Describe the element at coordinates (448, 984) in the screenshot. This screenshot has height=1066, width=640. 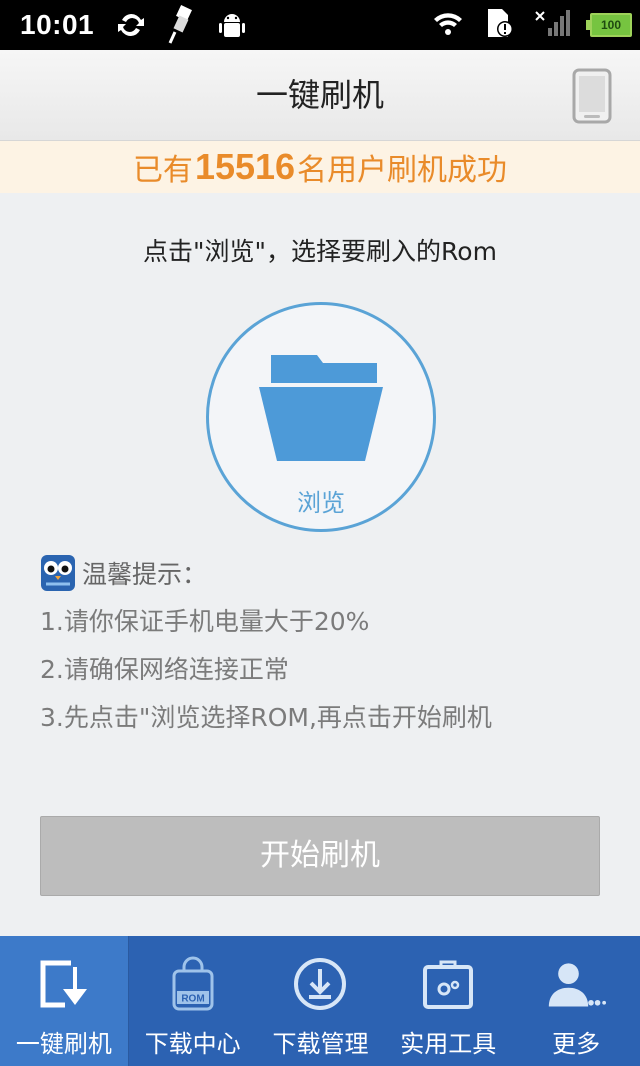
I see `toolbox-icon` at that location.